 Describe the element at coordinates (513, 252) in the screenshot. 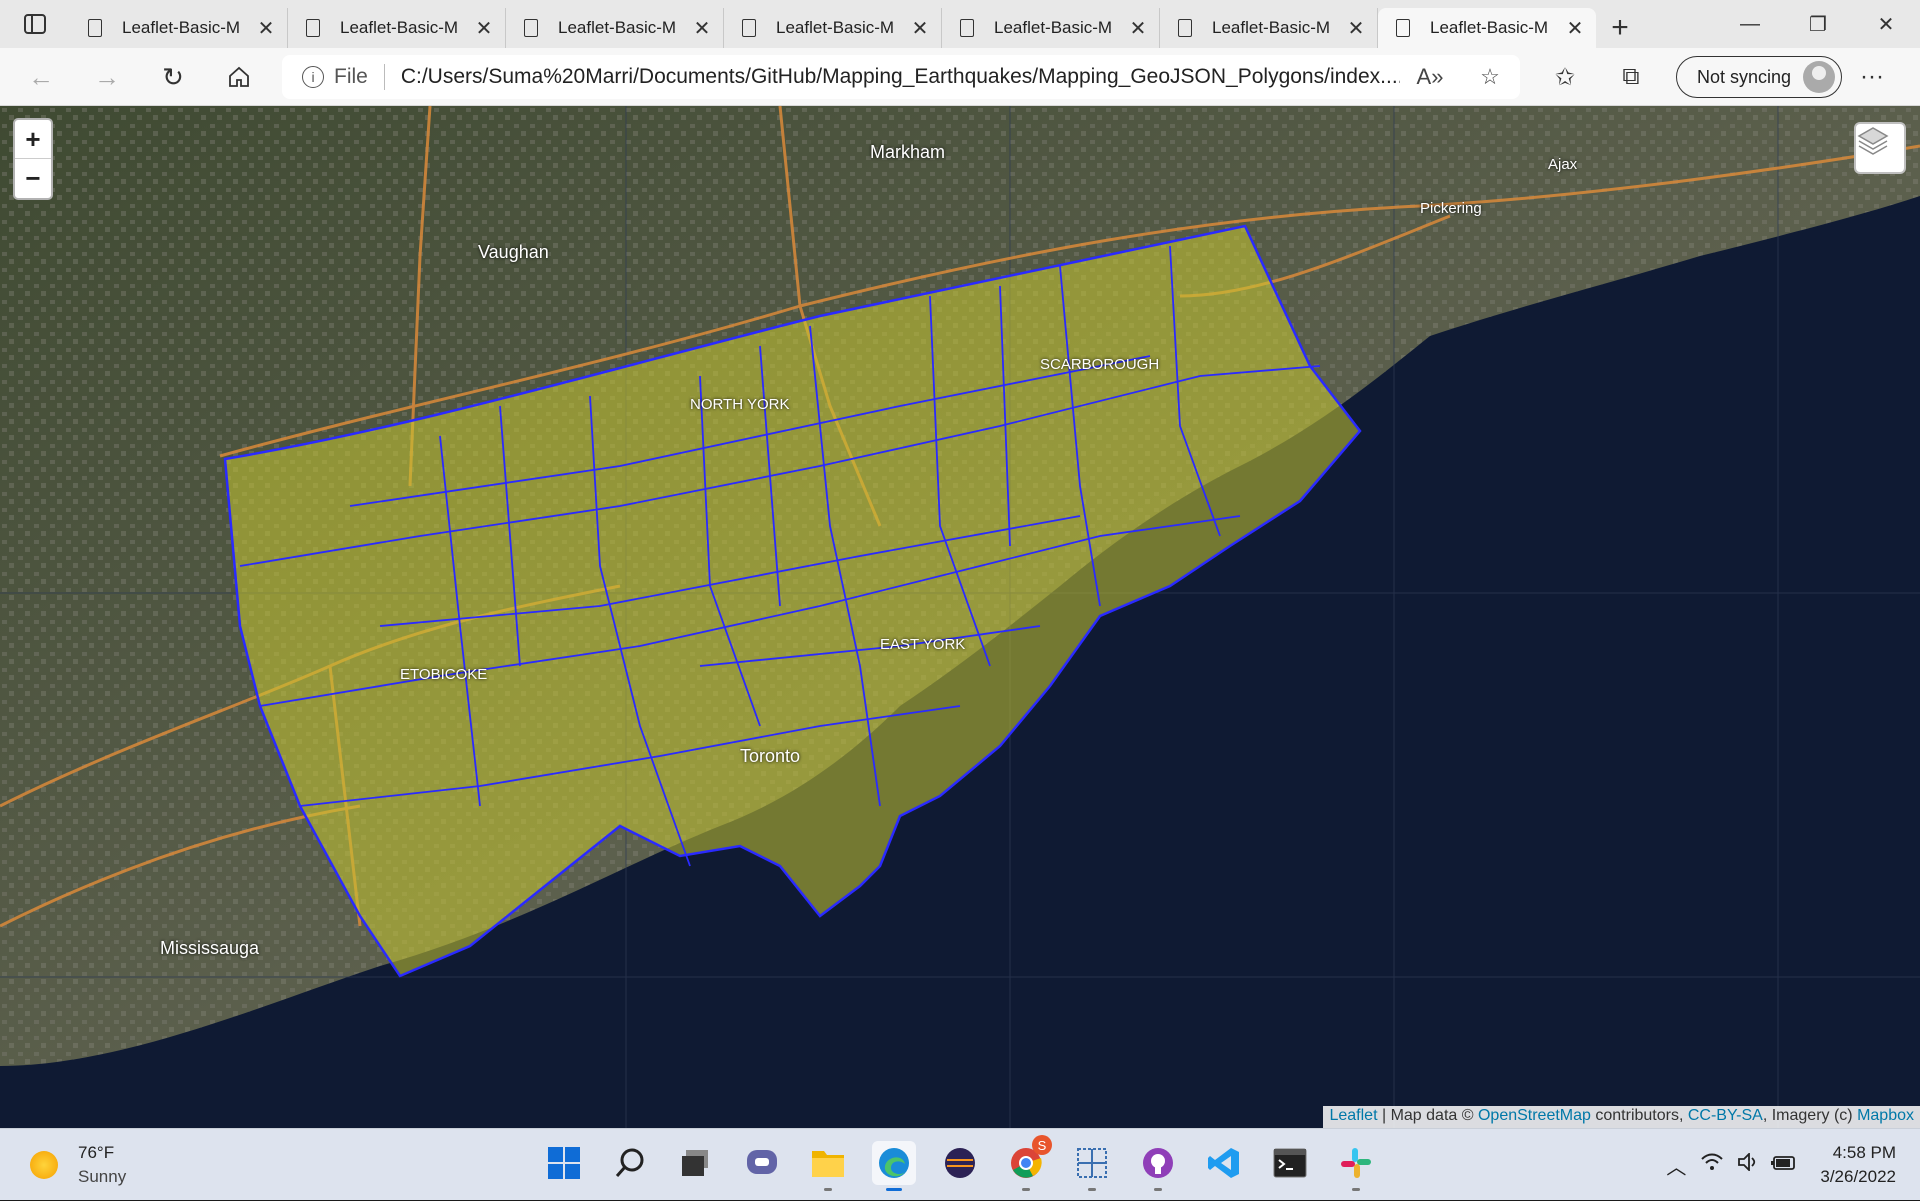

I see `map-label-vaughan: Vaughan` at that location.